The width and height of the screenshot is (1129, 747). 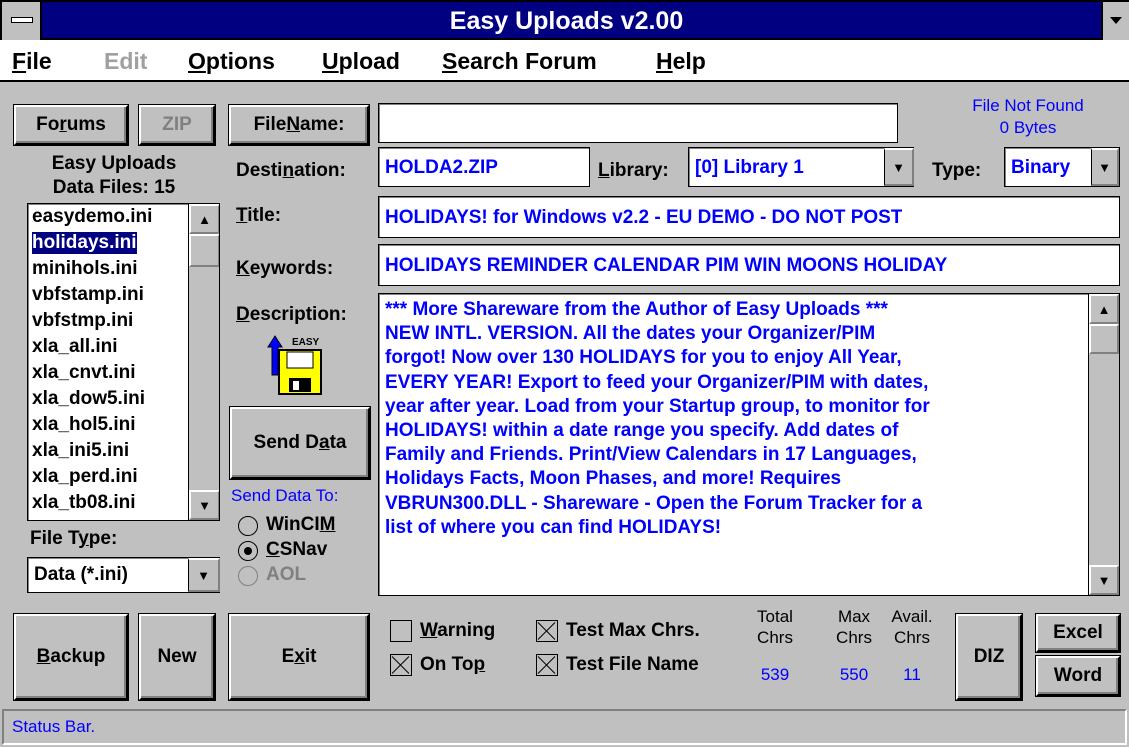 I want to click on wincim-label: WinCIM, so click(x=300, y=525).